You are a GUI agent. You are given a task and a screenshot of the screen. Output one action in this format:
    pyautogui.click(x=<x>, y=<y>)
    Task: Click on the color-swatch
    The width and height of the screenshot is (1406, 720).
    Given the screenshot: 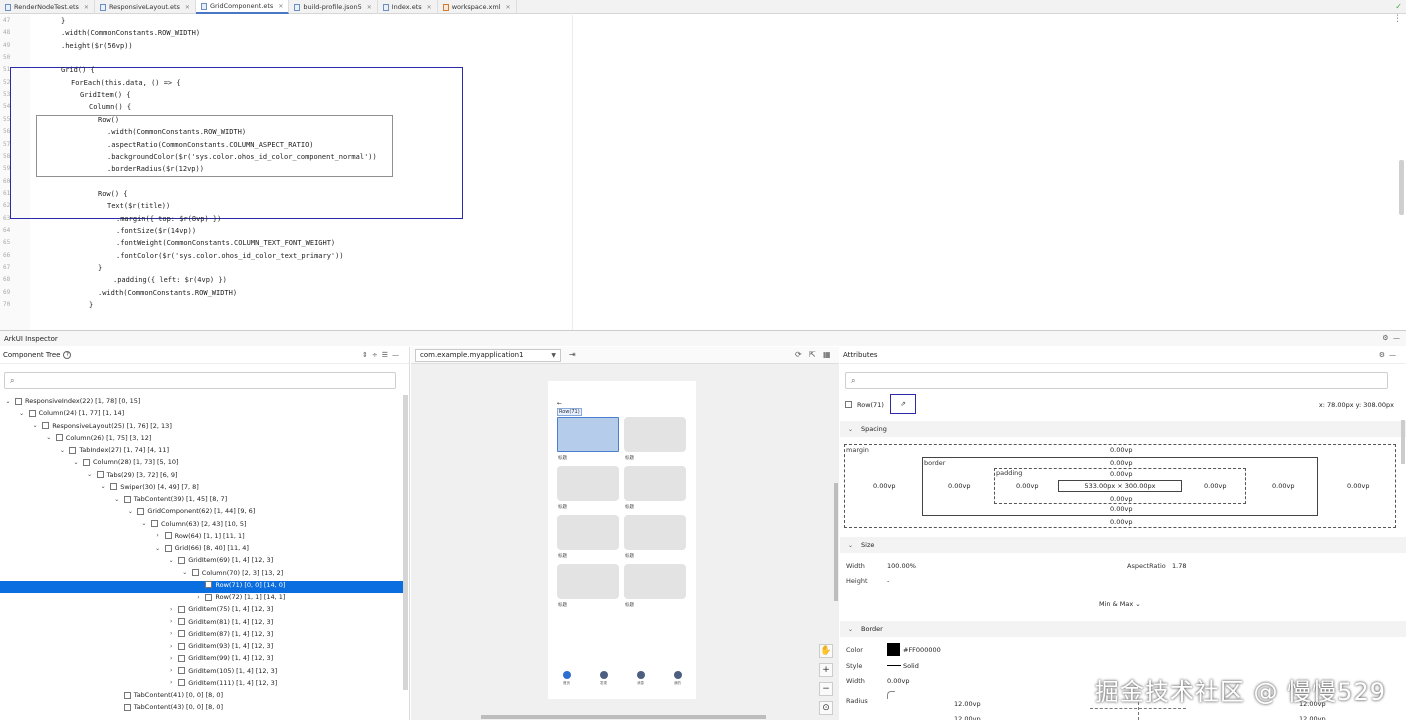 What is the action you would take?
    pyautogui.click(x=893, y=649)
    